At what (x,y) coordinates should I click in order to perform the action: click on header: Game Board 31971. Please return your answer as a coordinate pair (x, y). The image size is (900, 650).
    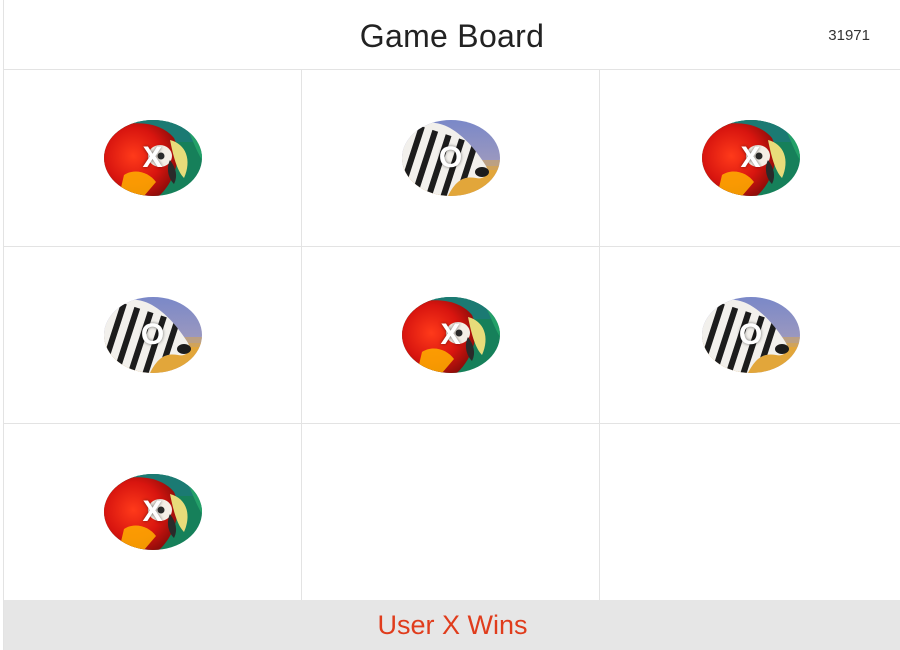
    Looking at the image, I should click on (452, 35).